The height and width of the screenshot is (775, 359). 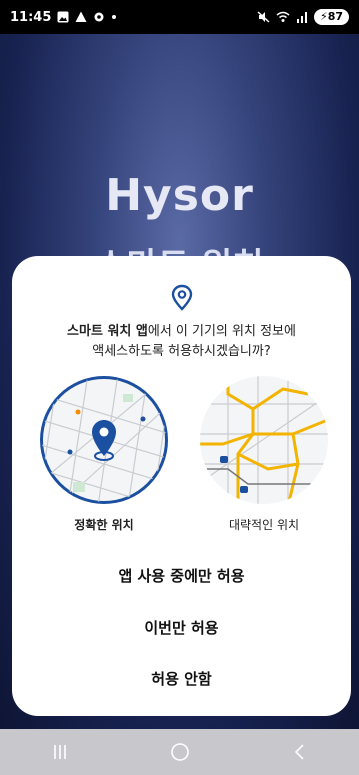 What do you see at coordinates (181, 575) in the screenshot?
I see `allow-while-using-button: 앱 사용 중에만 허용` at bounding box center [181, 575].